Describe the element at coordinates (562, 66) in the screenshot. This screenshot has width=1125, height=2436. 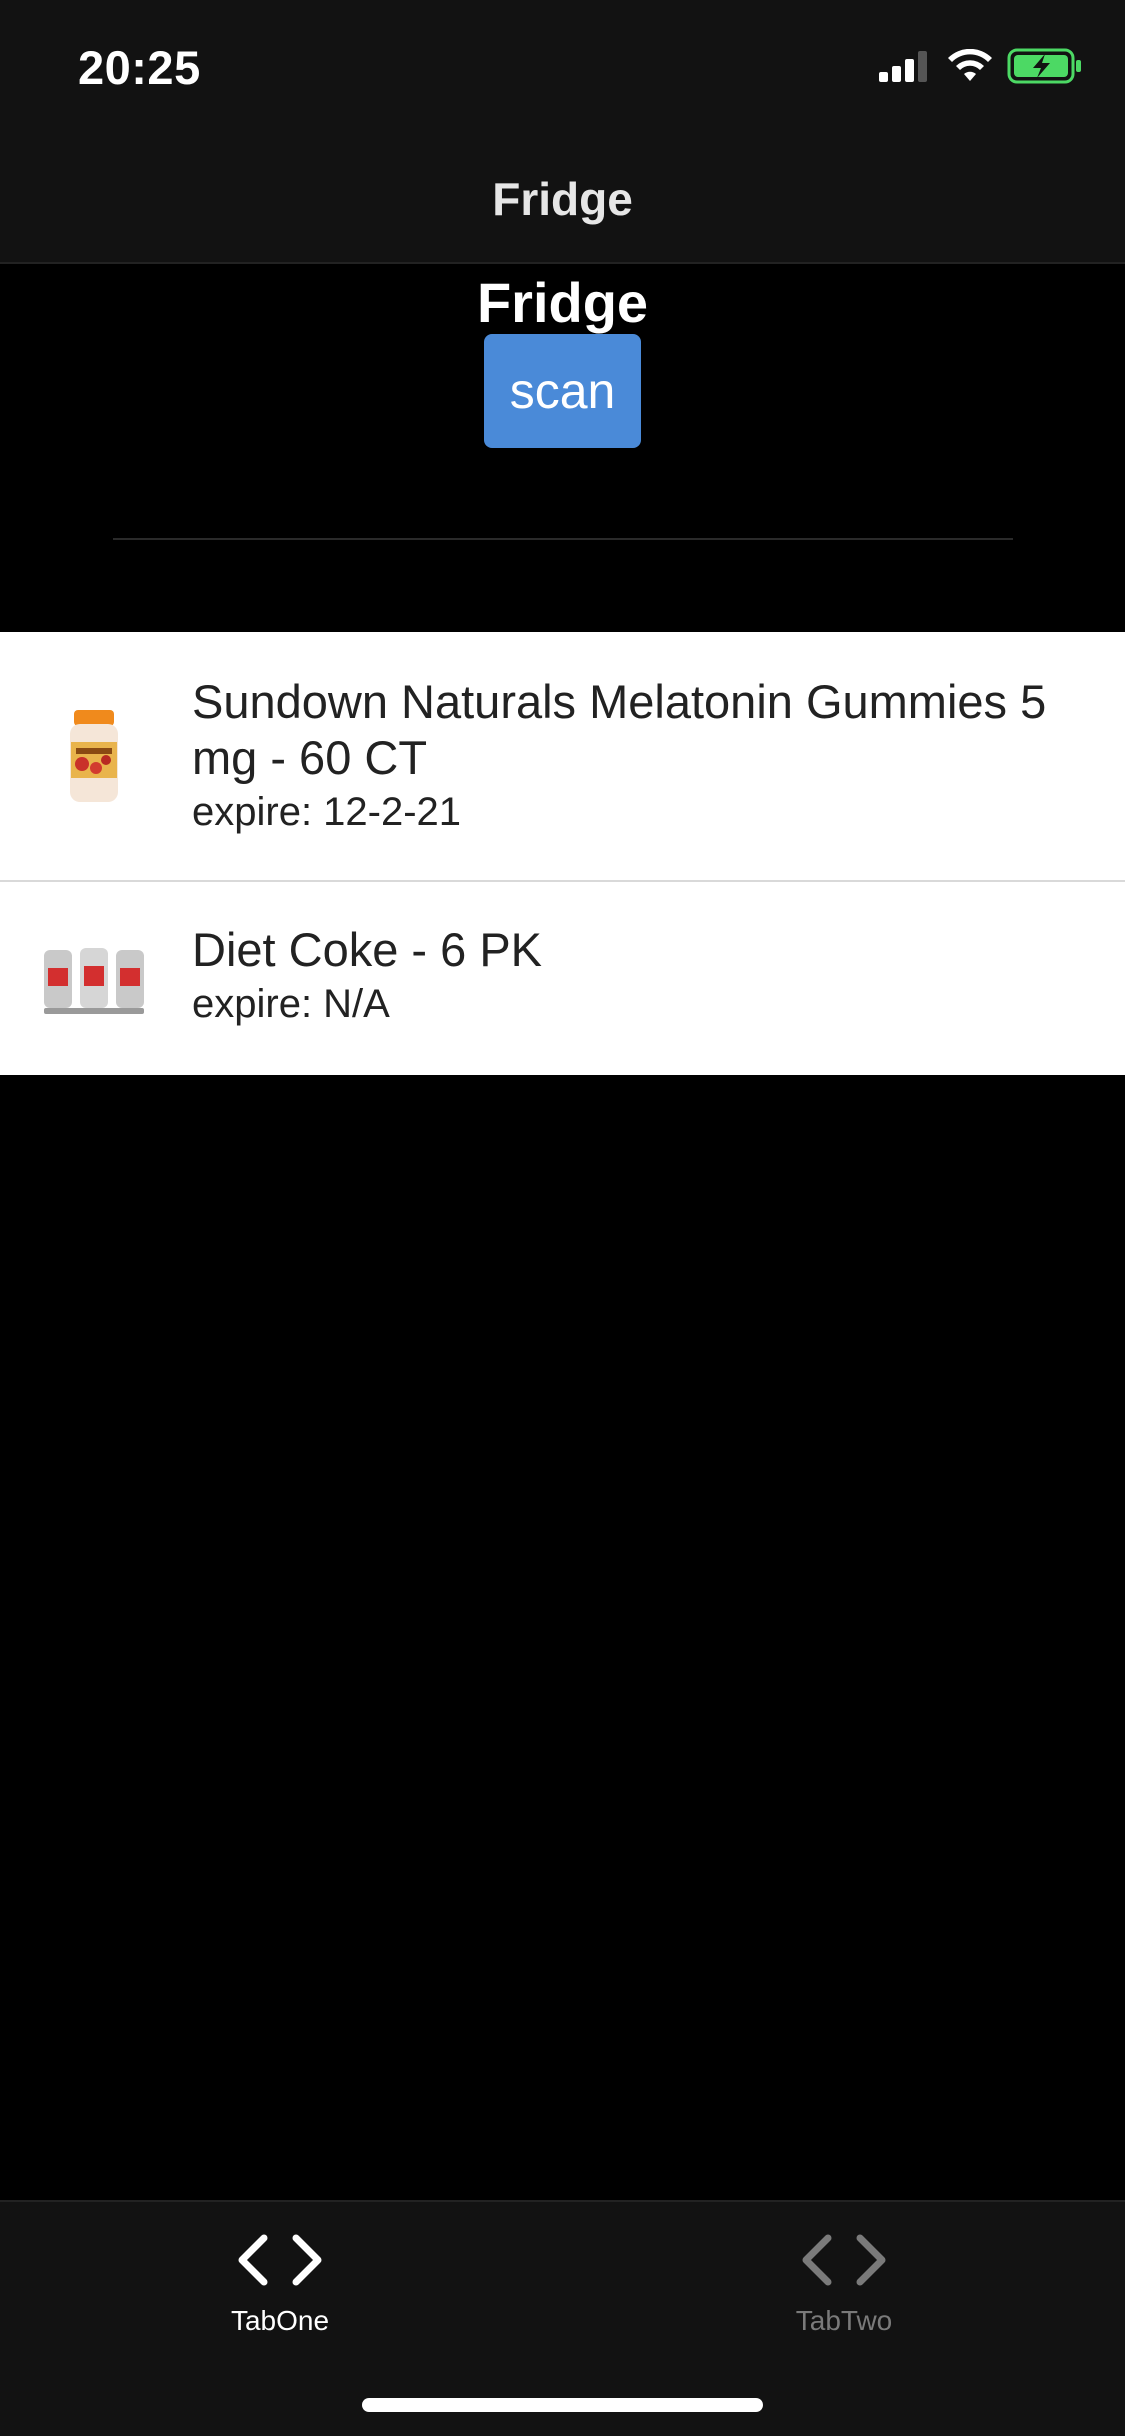
I see `status-bar: 20:25` at that location.